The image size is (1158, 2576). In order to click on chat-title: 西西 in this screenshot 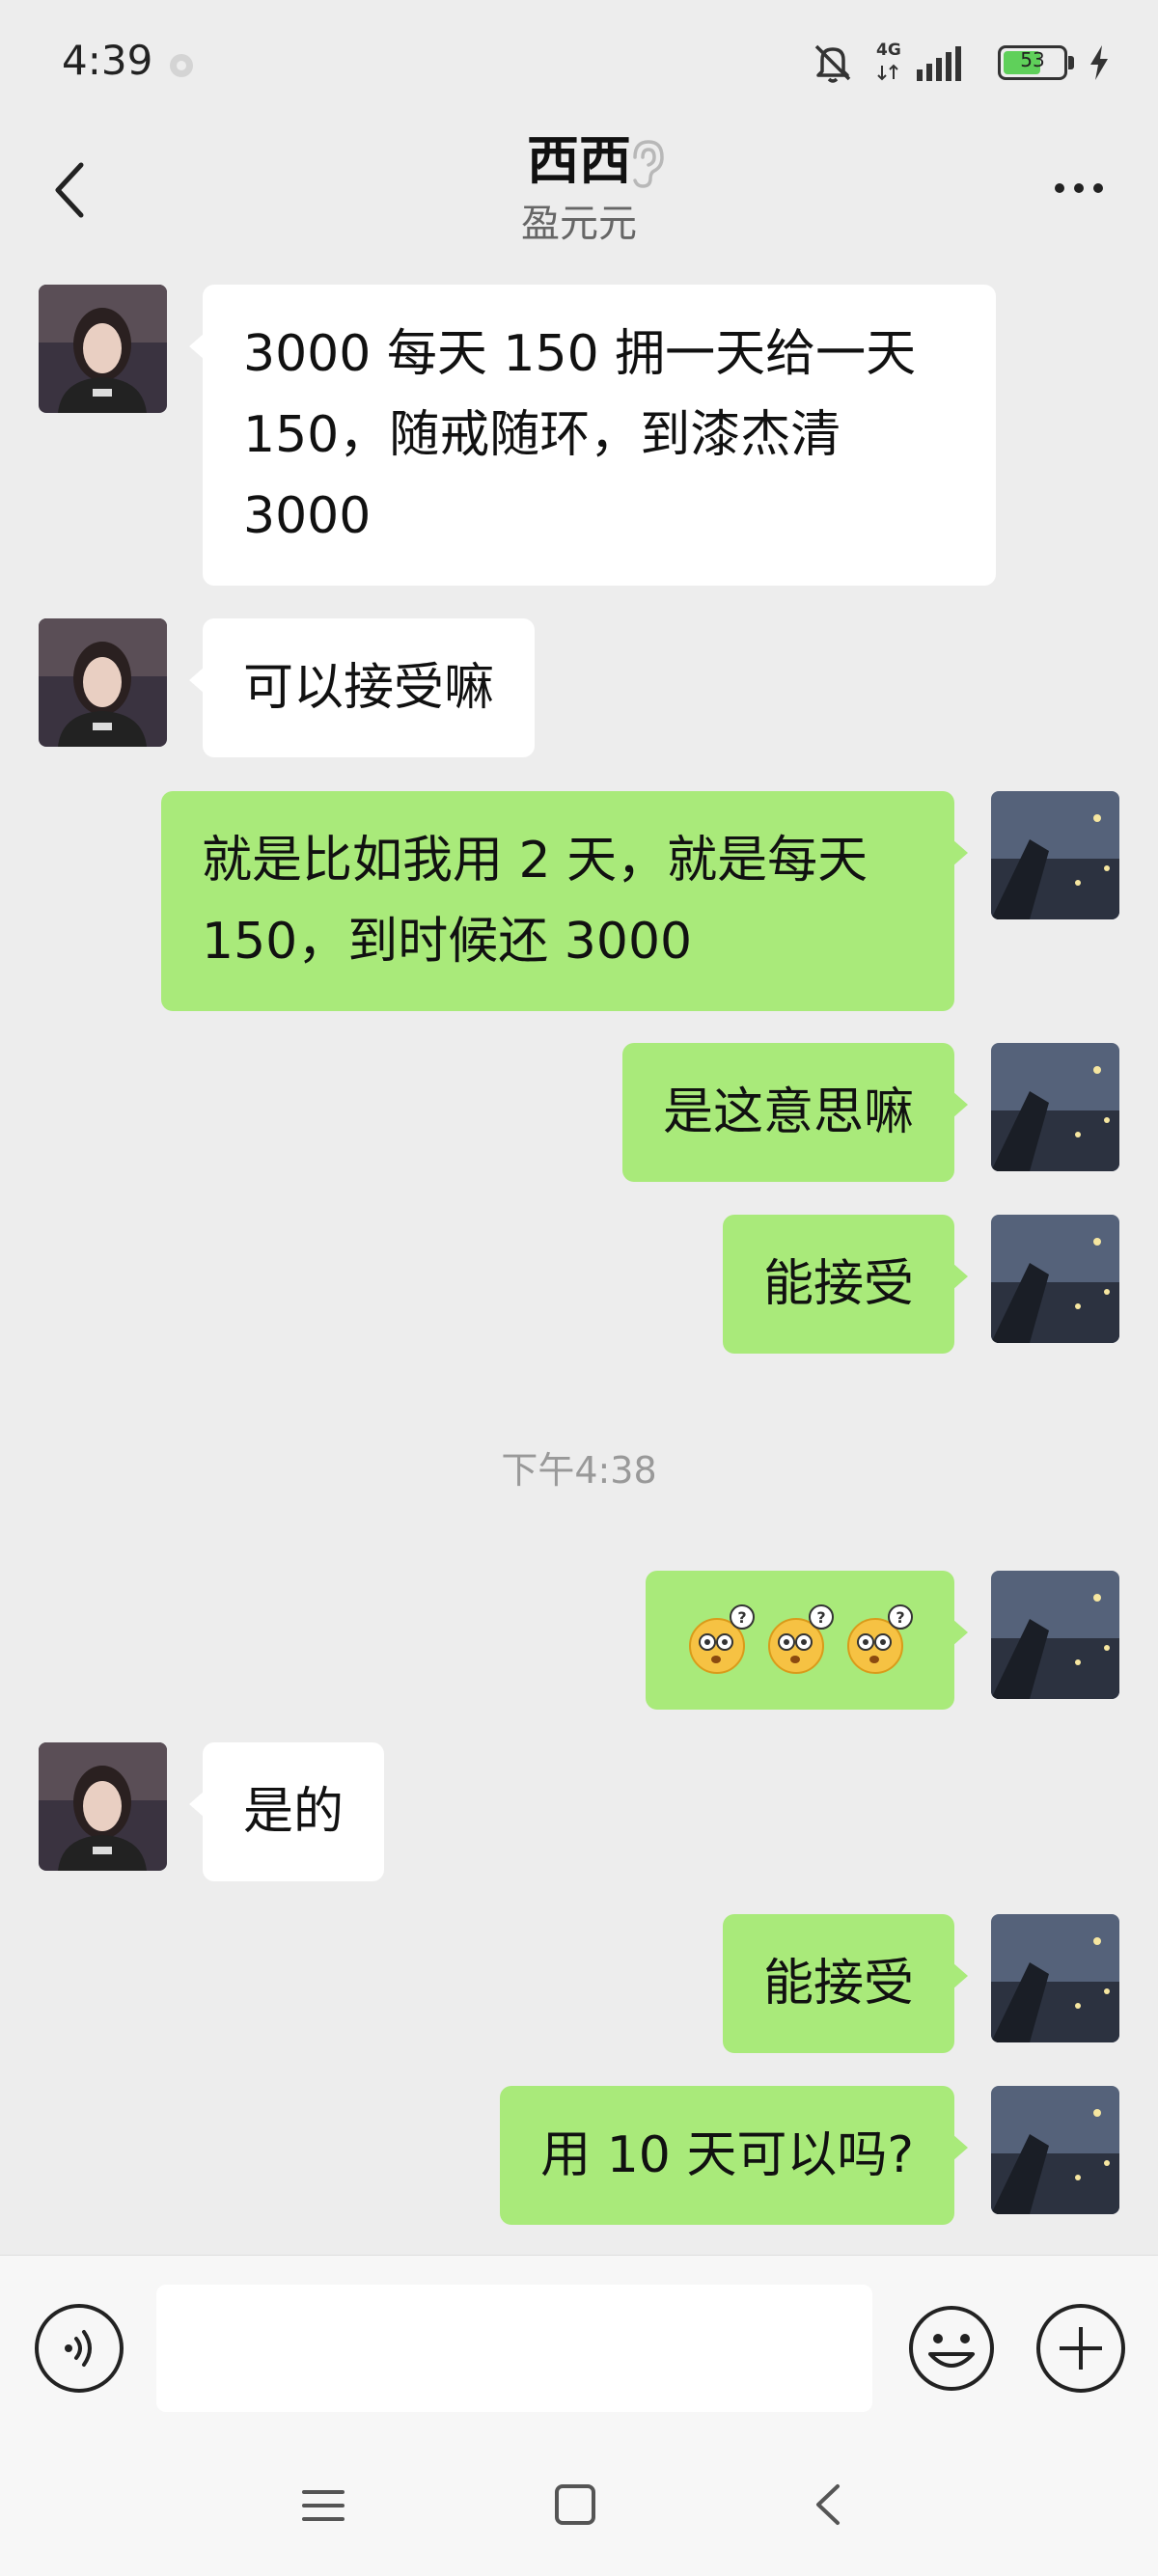, I will do `click(579, 161)`.